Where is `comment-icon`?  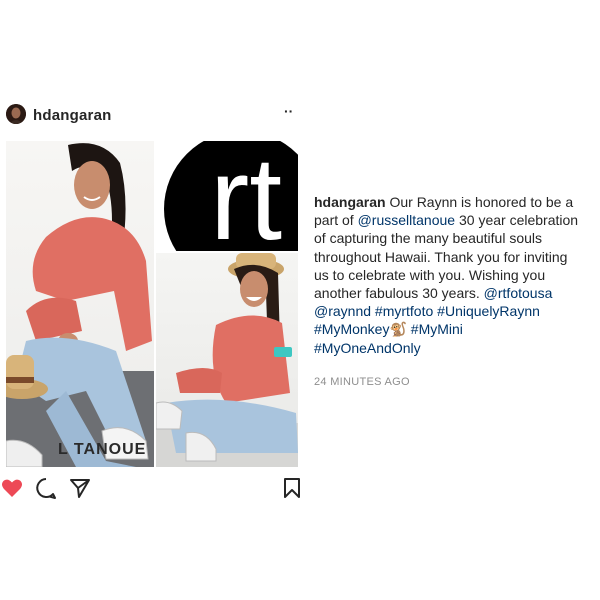
comment-icon is located at coordinates (46, 488).